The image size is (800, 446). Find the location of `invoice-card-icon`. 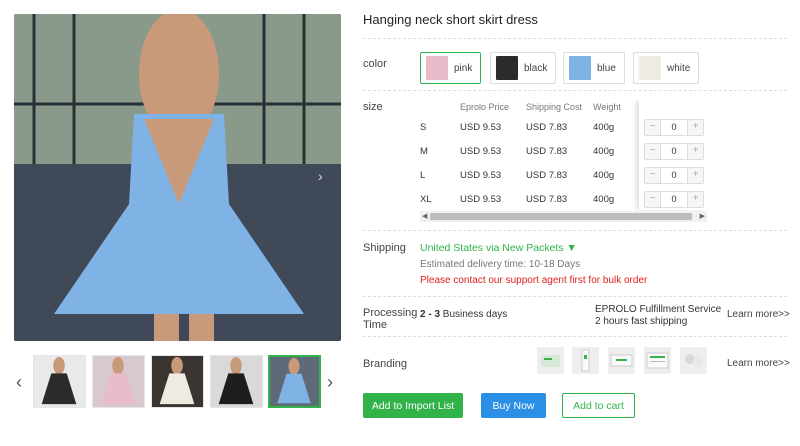

invoice-card-icon is located at coordinates (657, 360).